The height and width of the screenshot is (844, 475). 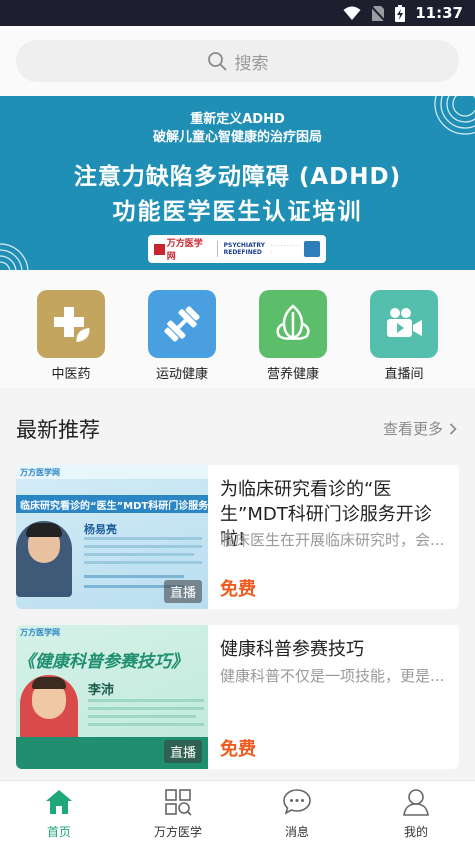 I want to click on tab-profile: 我的, so click(x=416, y=813).